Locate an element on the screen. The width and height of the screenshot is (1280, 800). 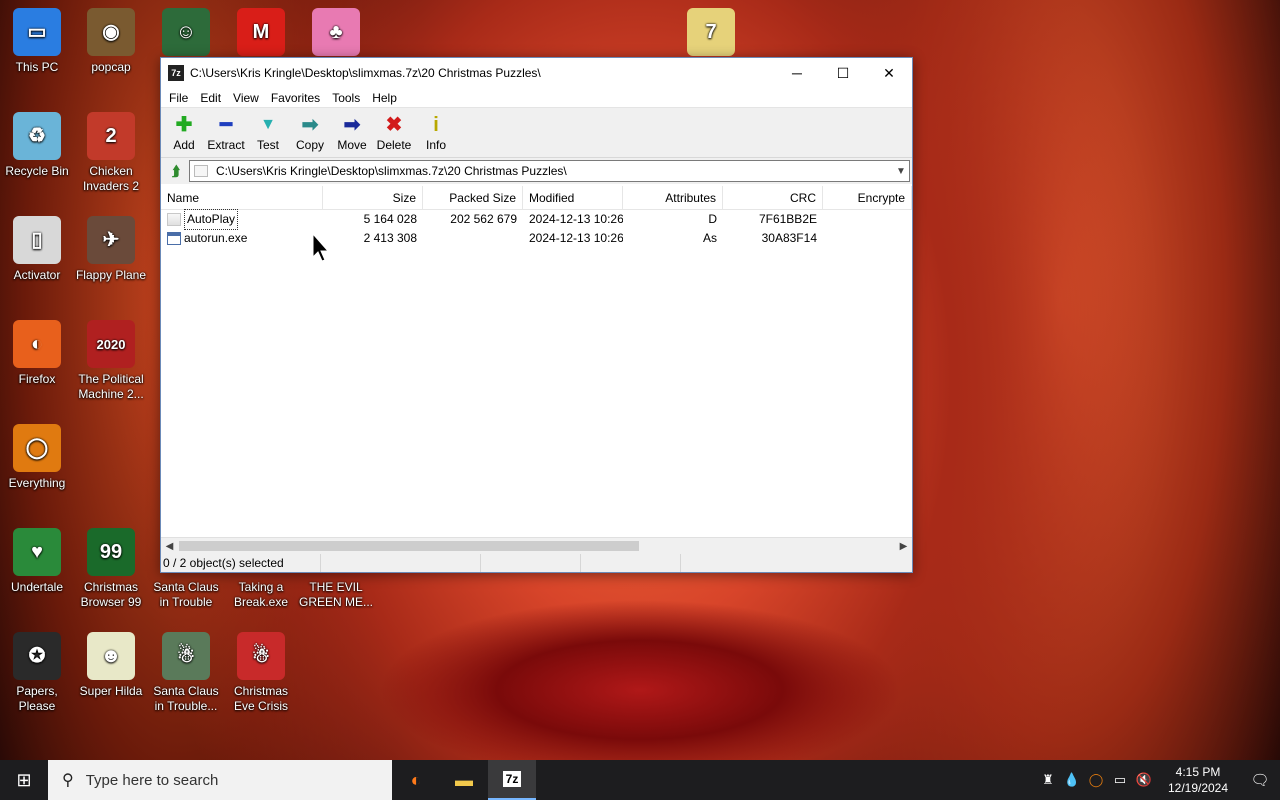
tray-everything-icon: ◯ is located at coordinates (1096, 780).